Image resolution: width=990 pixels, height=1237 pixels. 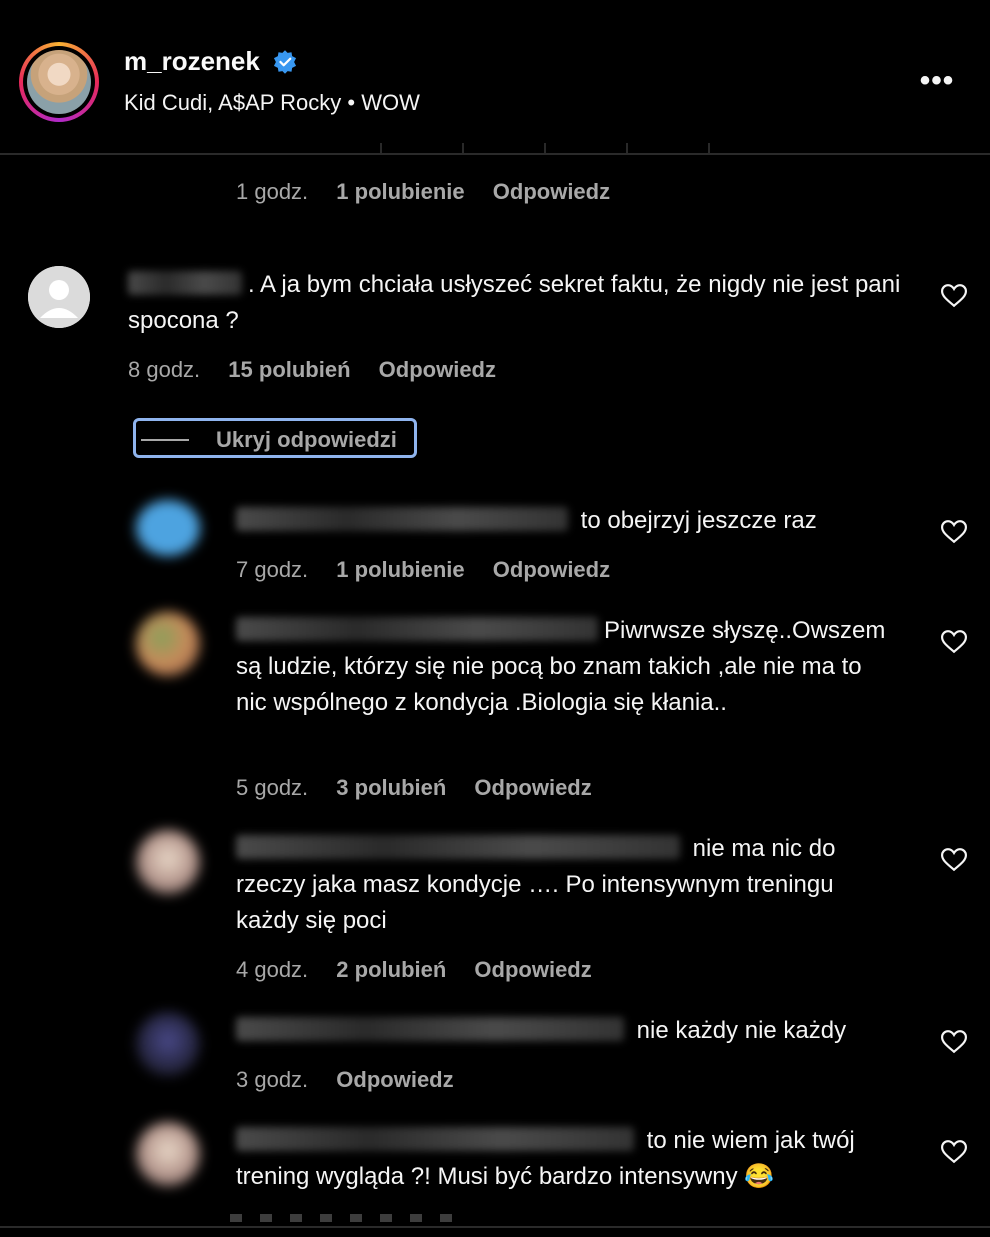 I want to click on default-avatar-icon, so click(x=59, y=297).